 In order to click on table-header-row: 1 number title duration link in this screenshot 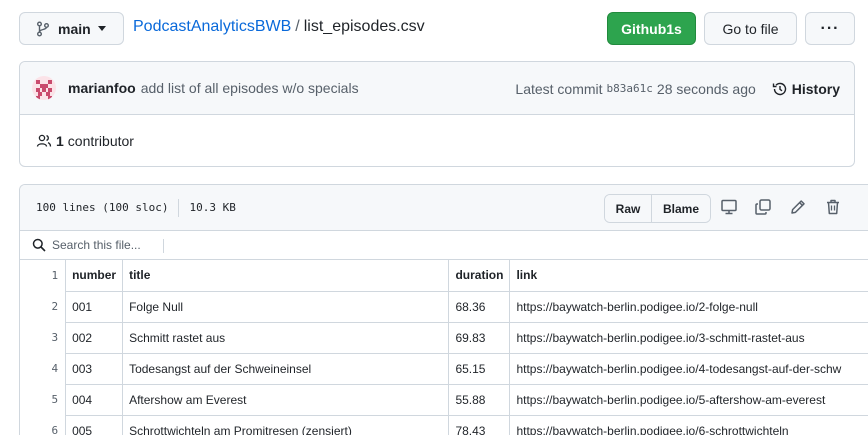, I will do `click(444, 275)`.